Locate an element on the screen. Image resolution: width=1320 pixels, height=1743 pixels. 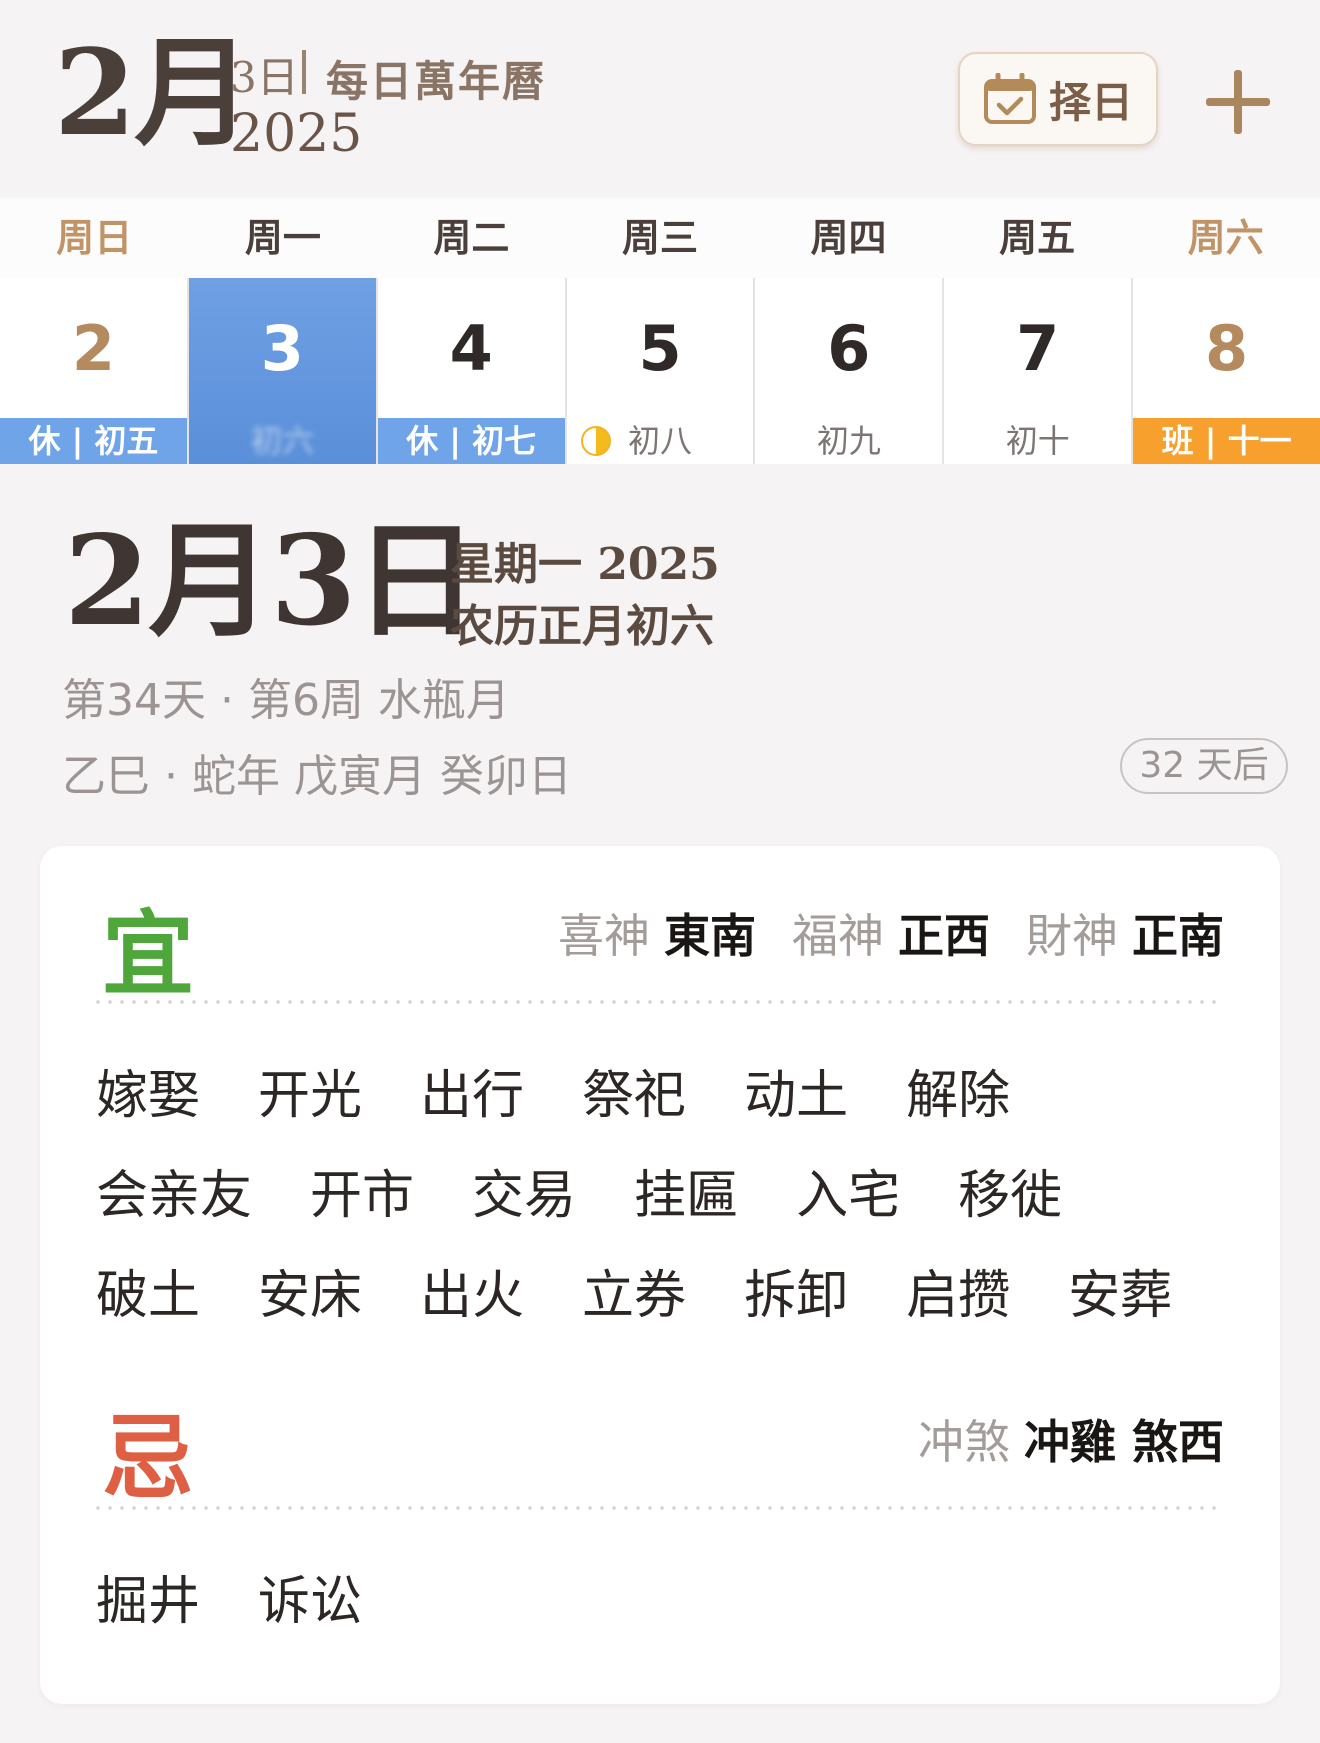
day-lunar-rest: 休 | 初五 is located at coordinates (93, 441).